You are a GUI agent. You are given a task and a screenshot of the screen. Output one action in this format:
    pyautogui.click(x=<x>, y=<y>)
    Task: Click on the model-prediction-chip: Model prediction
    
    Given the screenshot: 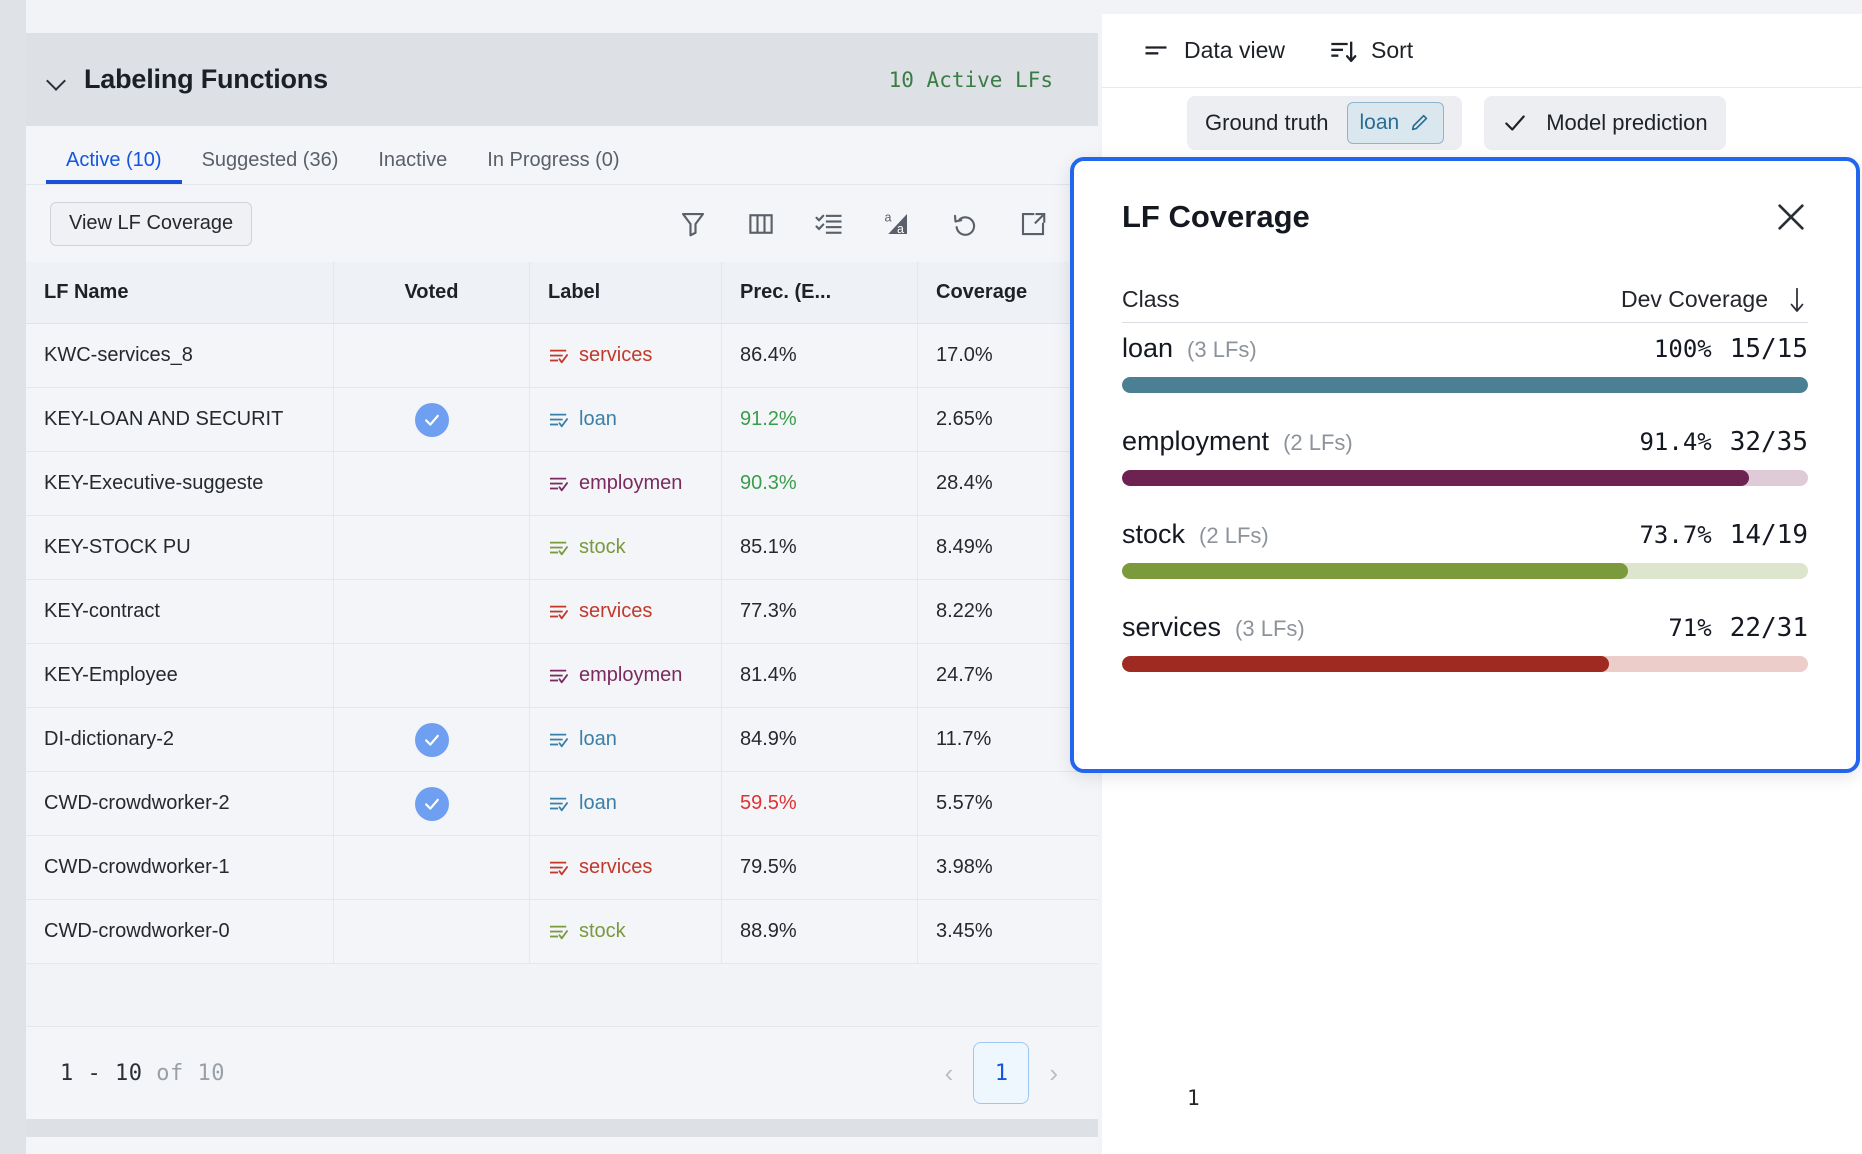 What is the action you would take?
    pyautogui.click(x=1605, y=123)
    